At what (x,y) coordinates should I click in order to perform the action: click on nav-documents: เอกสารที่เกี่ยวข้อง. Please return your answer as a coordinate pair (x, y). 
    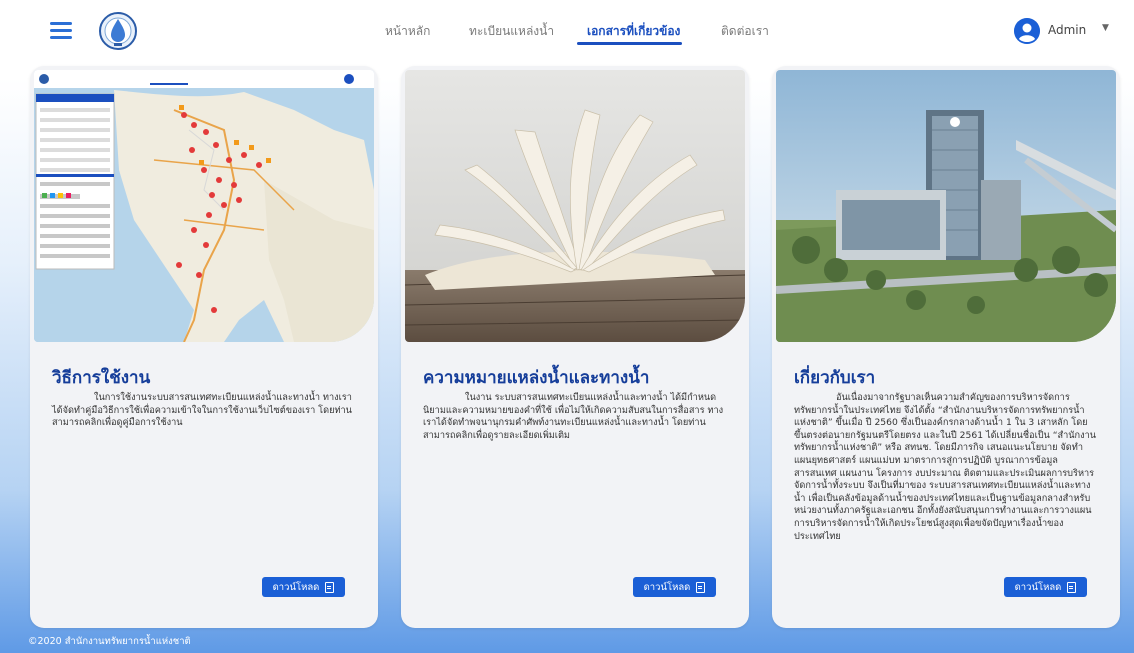
    Looking at the image, I should click on (633, 31).